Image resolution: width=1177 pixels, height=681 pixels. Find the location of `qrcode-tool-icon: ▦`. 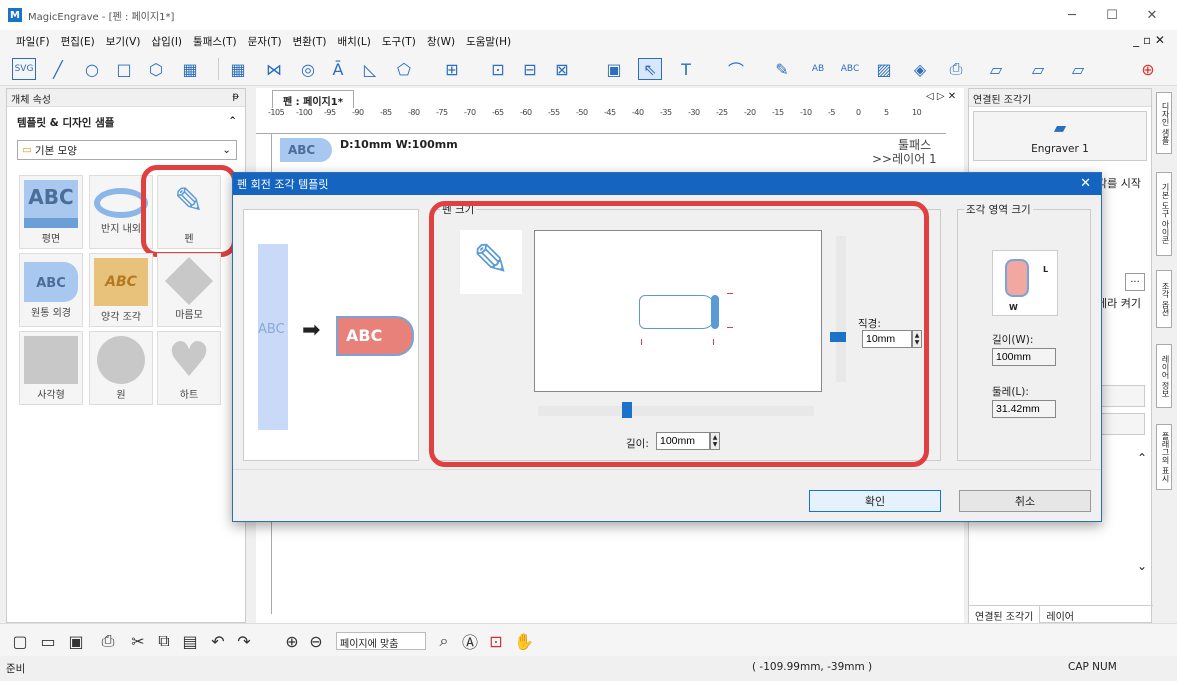

qrcode-tool-icon: ▦ is located at coordinates (190, 69).